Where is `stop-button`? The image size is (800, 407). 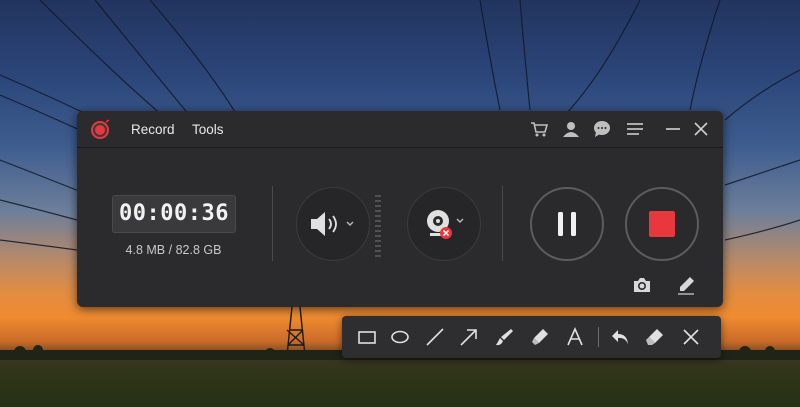 stop-button is located at coordinates (662, 224).